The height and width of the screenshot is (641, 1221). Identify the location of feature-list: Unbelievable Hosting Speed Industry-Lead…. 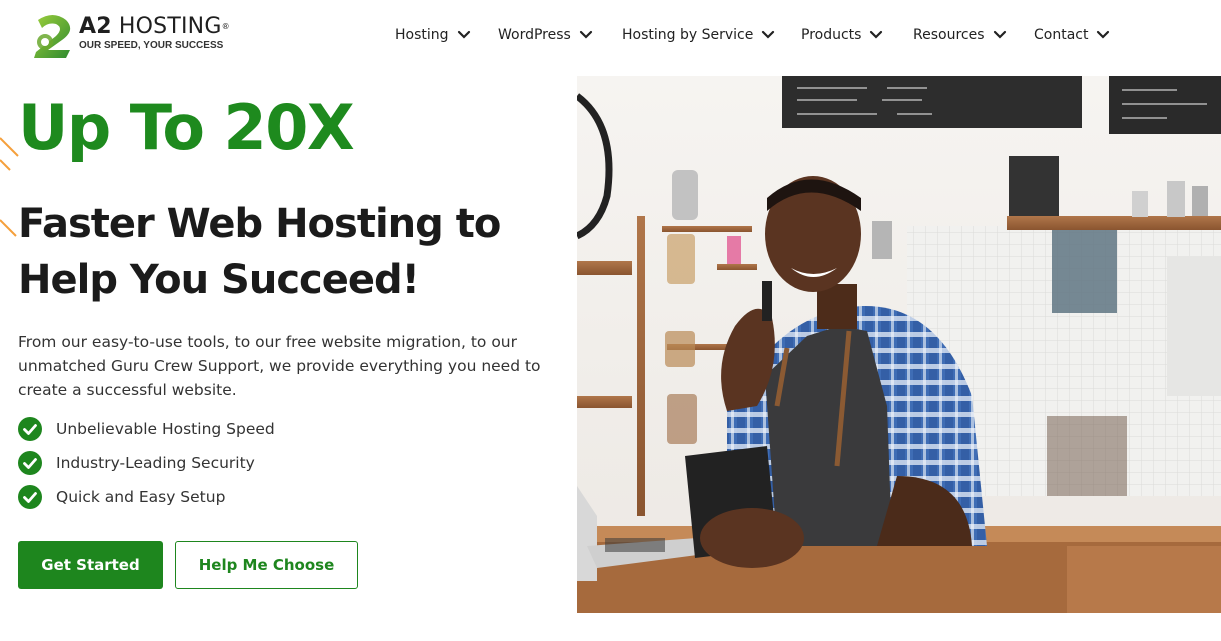
(146, 463).